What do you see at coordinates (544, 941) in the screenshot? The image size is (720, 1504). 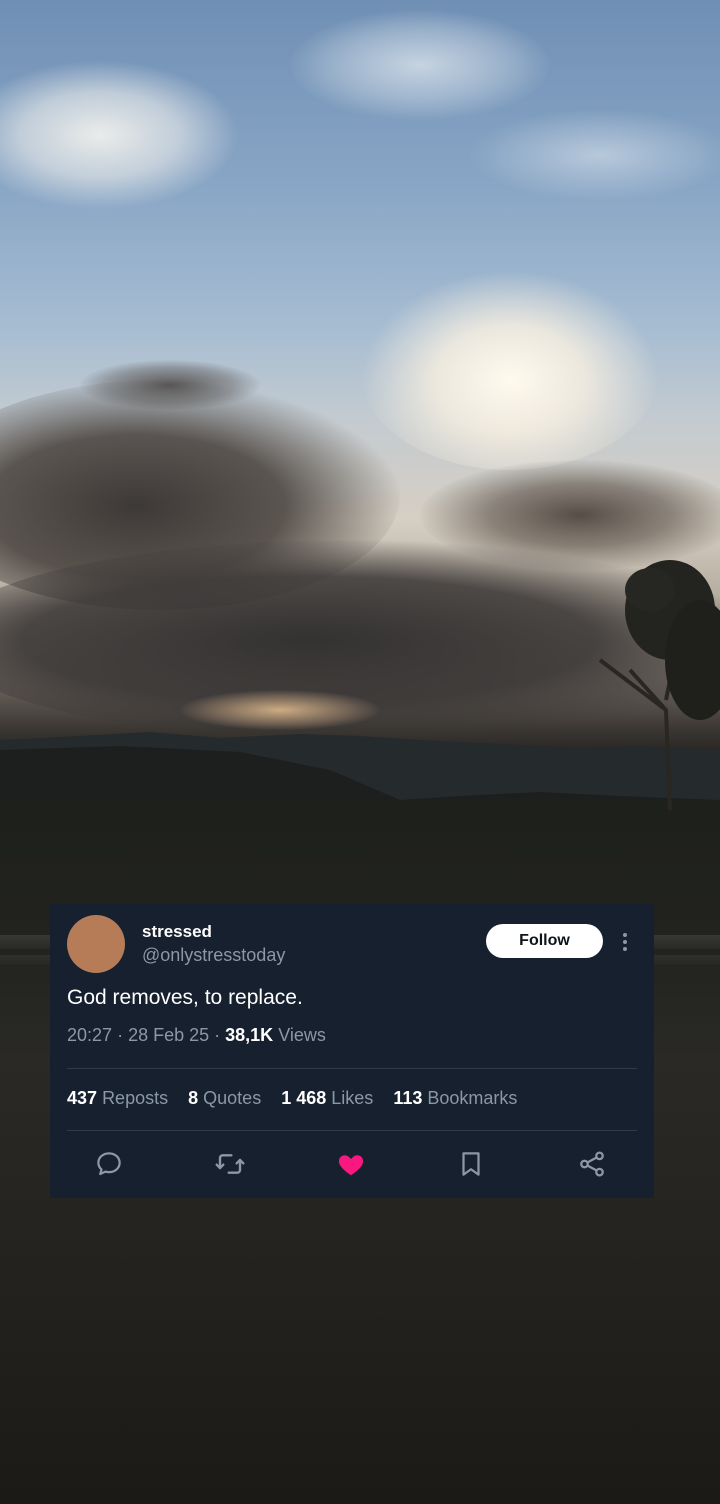 I see `follow-button: Follow` at bounding box center [544, 941].